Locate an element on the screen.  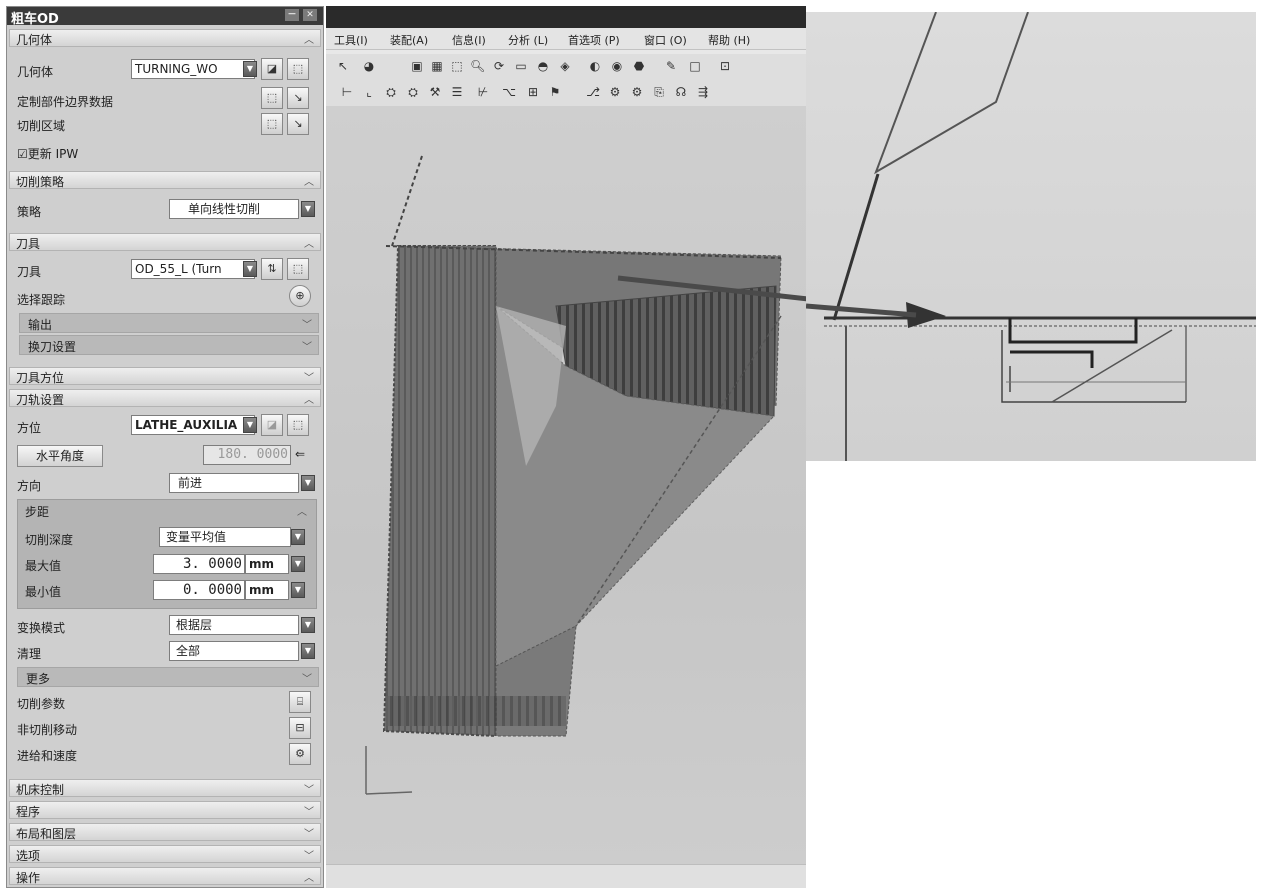
crosshair-icon: ⊕ is located at coordinates (300, 296).